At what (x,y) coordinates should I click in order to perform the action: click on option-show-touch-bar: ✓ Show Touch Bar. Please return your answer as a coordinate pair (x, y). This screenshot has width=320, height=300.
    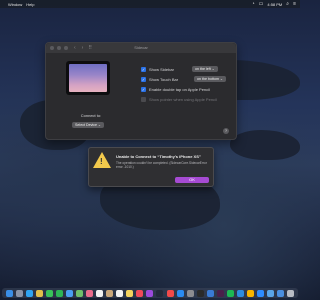
    Looking at the image, I should click on (159, 79).